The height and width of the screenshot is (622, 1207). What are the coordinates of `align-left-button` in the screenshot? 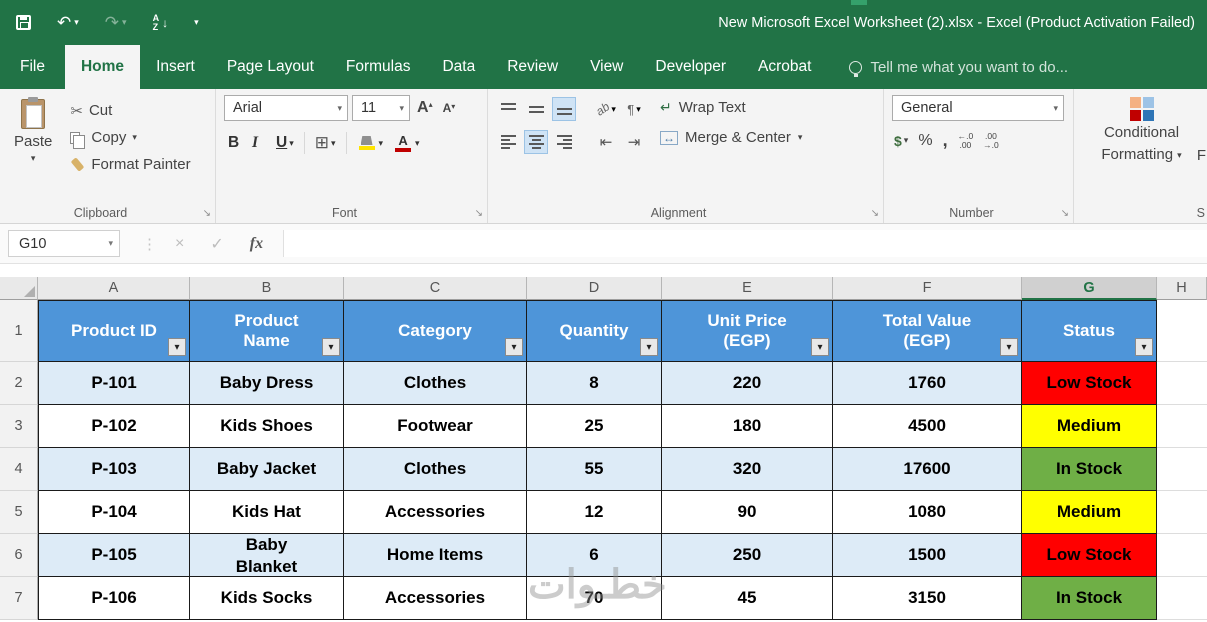 It's located at (508, 142).